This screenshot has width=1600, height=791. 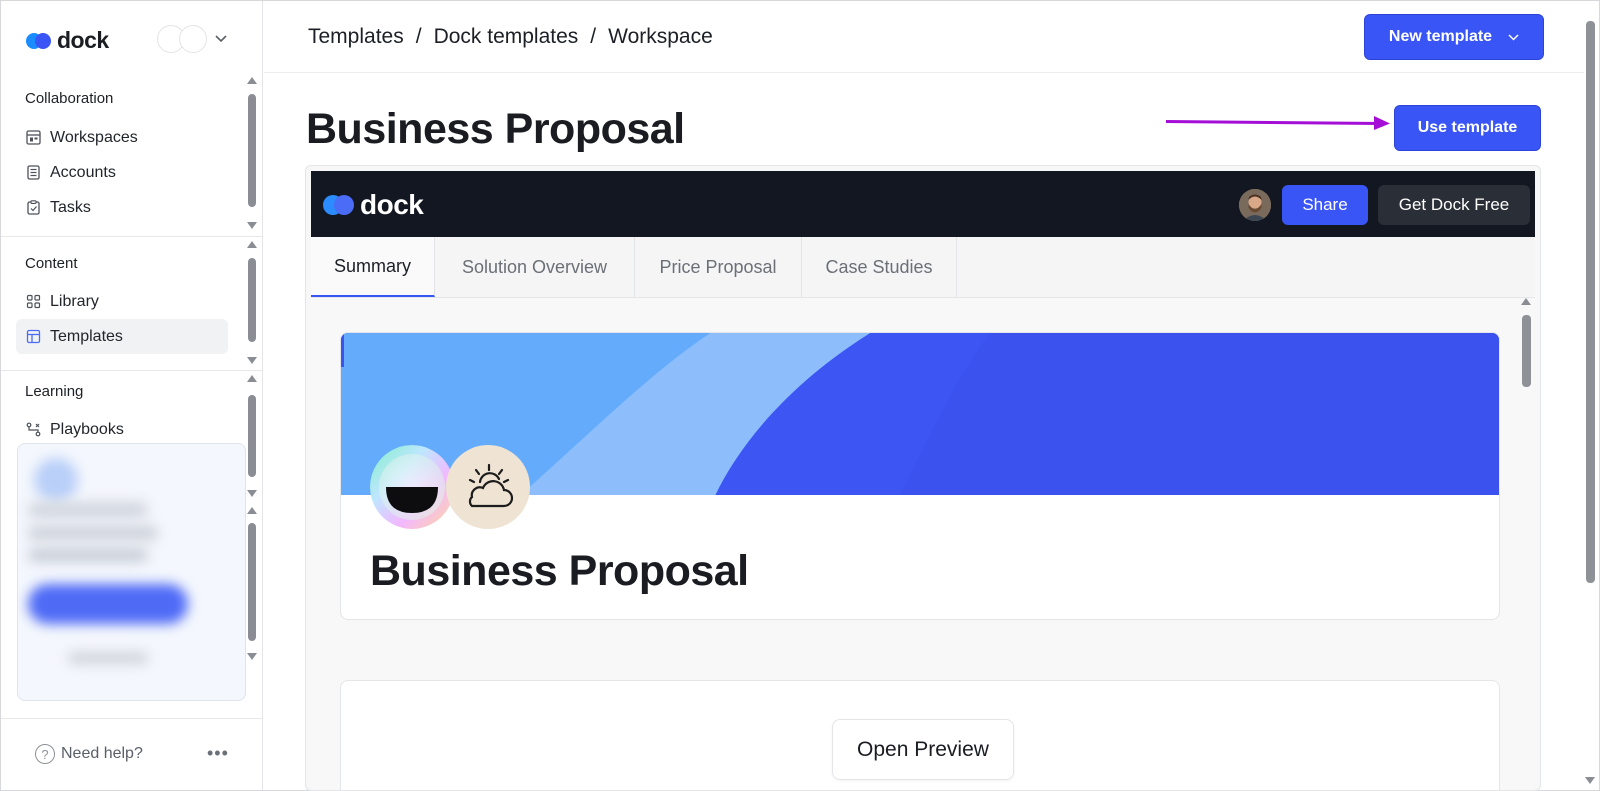 What do you see at coordinates (535, 267) in the screenshot?
I see `tab-solution-overview: Solution Overview` at bounding box center [535, 267].